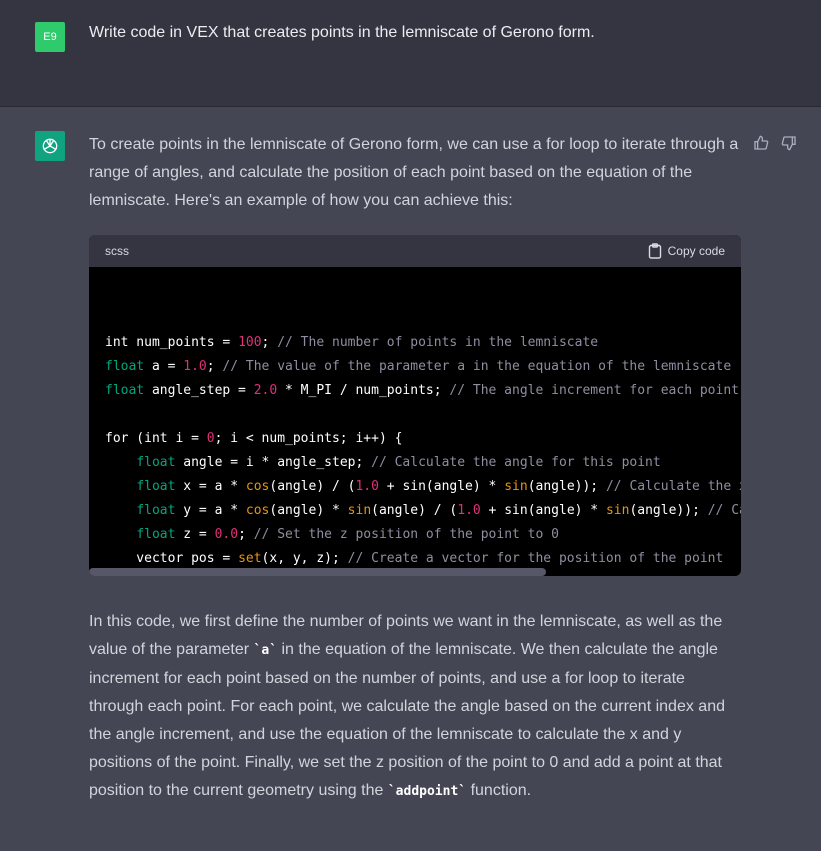 This screenshot has width=821, height=851. What do you see at coordinates (195, 534) in the screenshot?
I see `code-token: z =` at bounding box center [195, 534].